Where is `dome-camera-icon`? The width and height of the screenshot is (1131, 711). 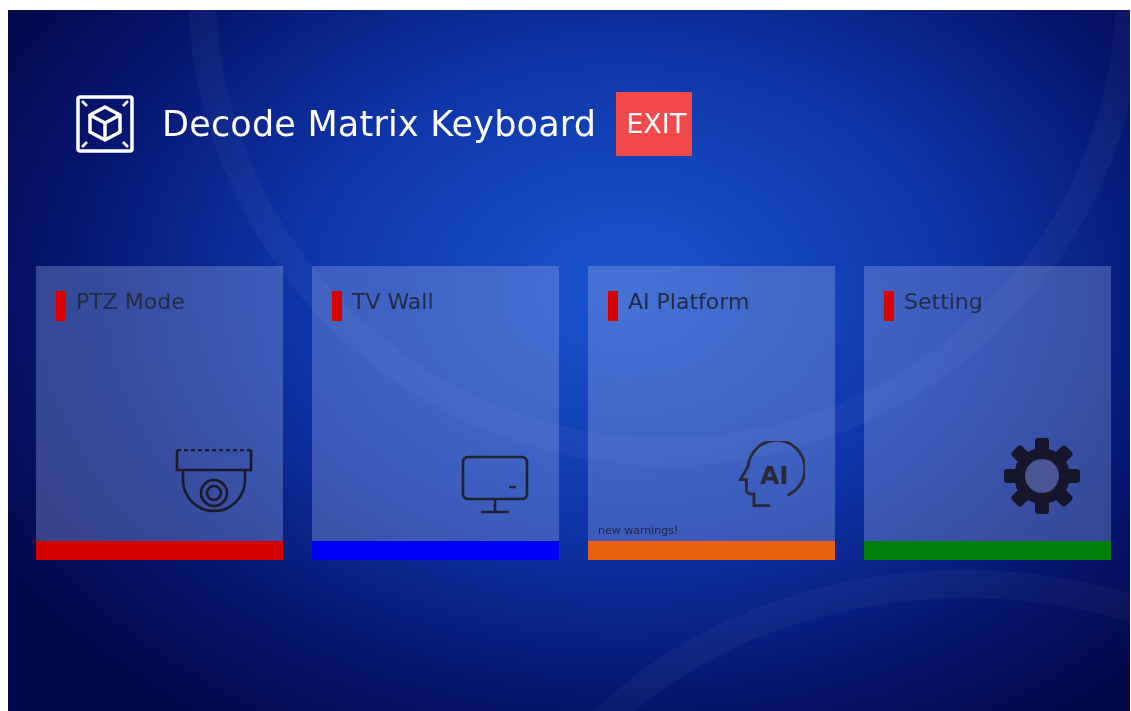 dome-camera-icon is located at coordinates (214, 482).